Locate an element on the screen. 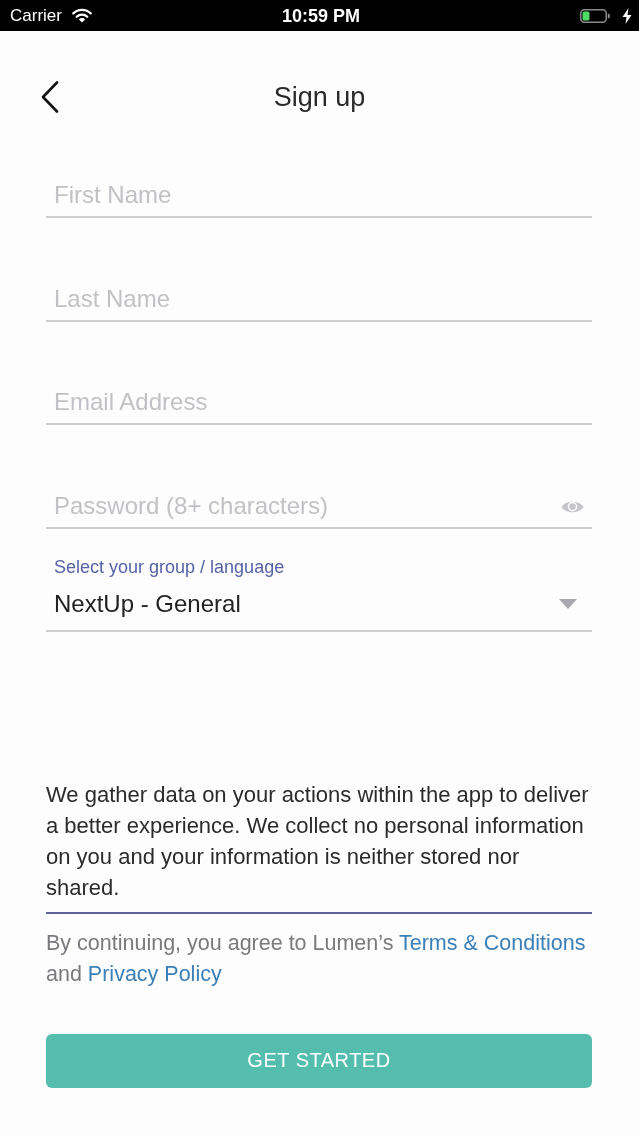 The image size is (639, 1136). input-field: First Name is located at coordinates (319, 190).